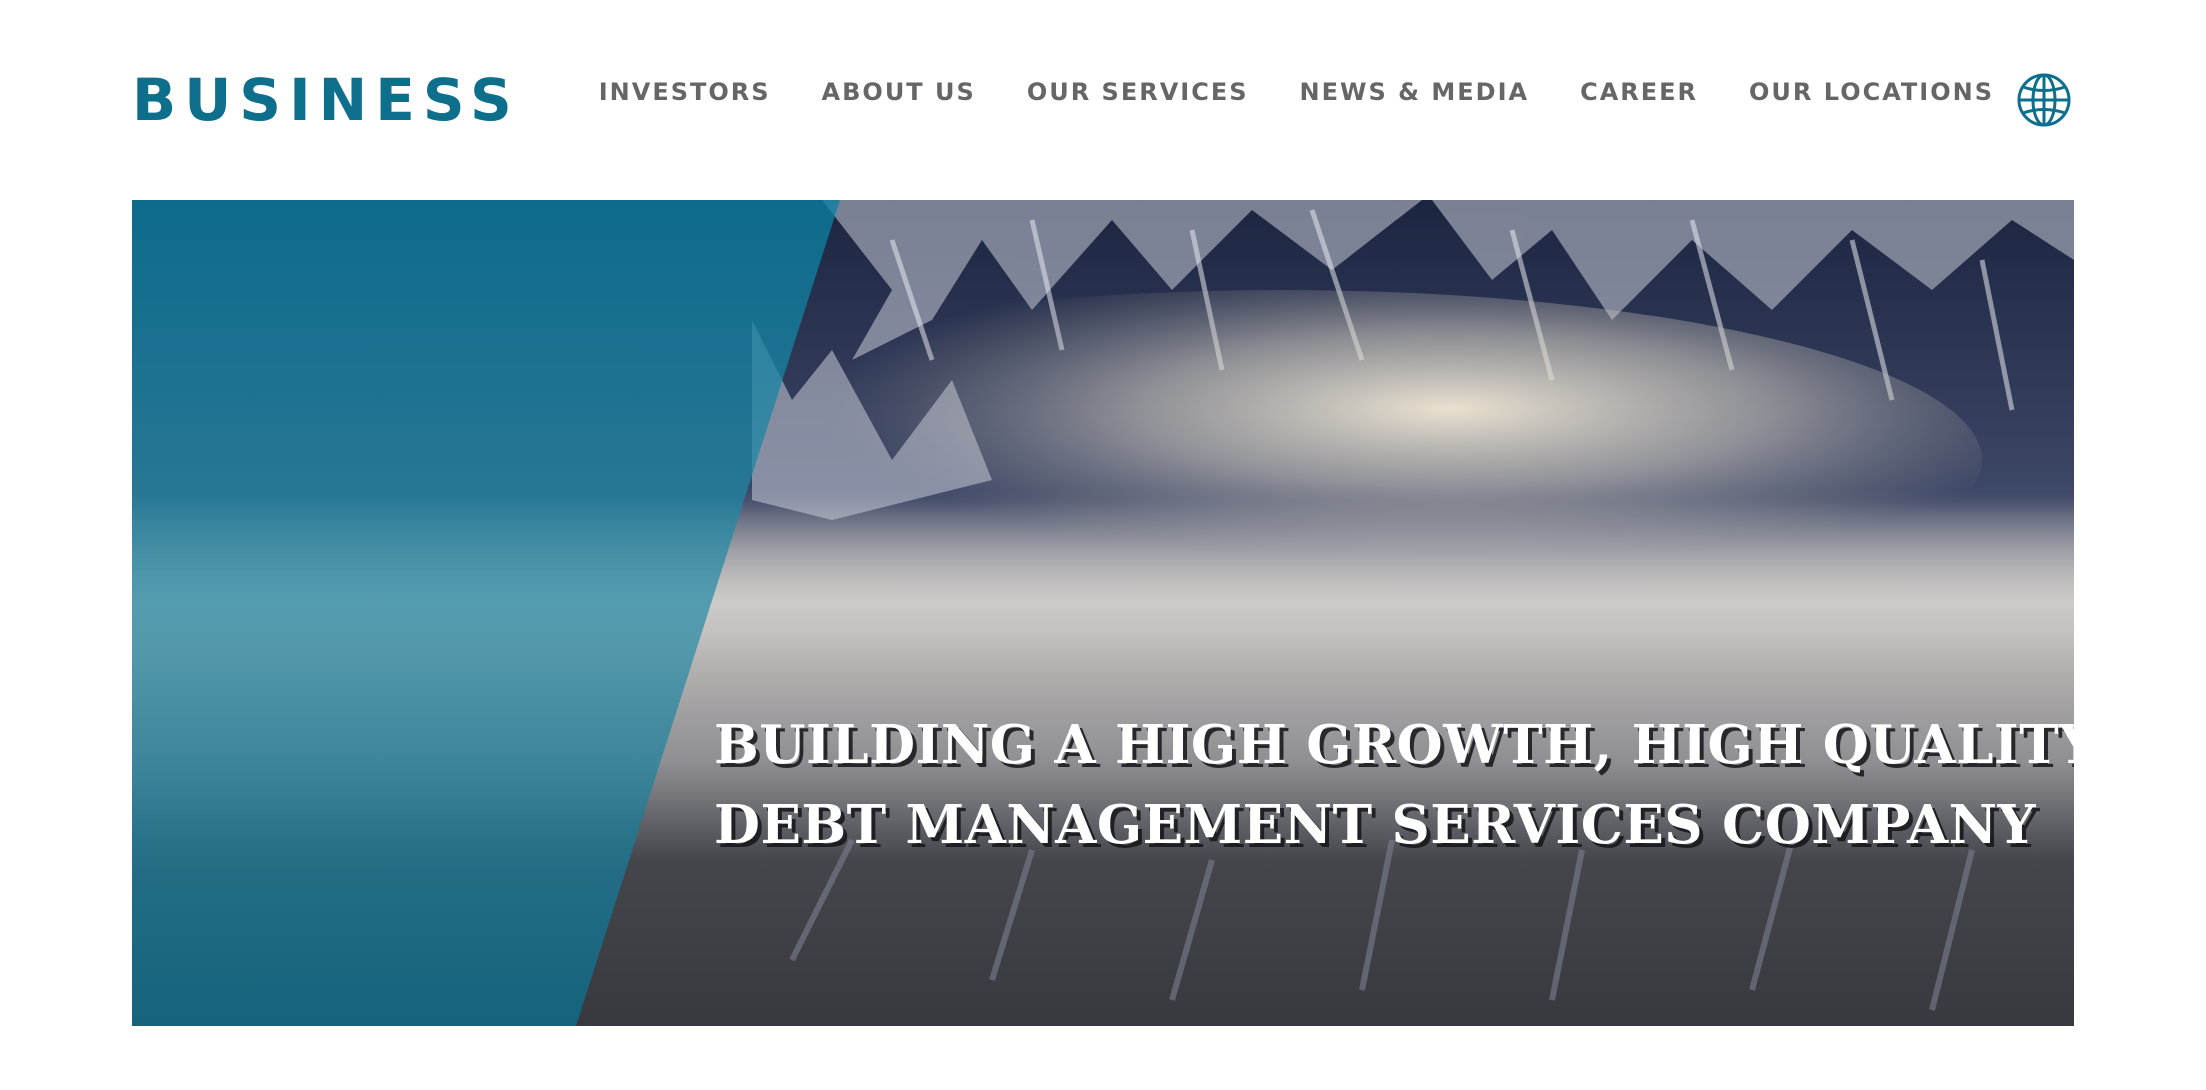 The width and height of the screenshot is (2206, 1090). Describe the element at coordinates (1871, 92) in the screenshot. I see `nav-item-our-locations: OUR LOCATIONS` at that location.